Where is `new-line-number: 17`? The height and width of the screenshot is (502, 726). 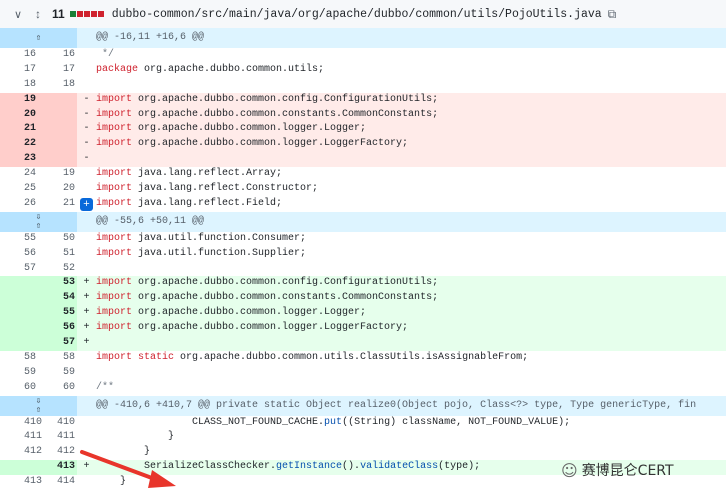 new-line-number: 17 is located at coordinates (59, 70).